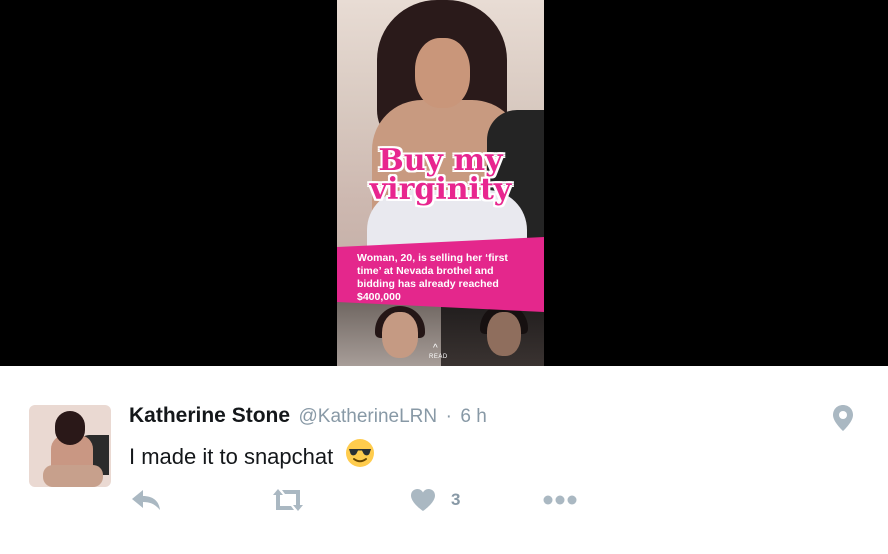  I want to click on read-label: READ, so click(438, 357).